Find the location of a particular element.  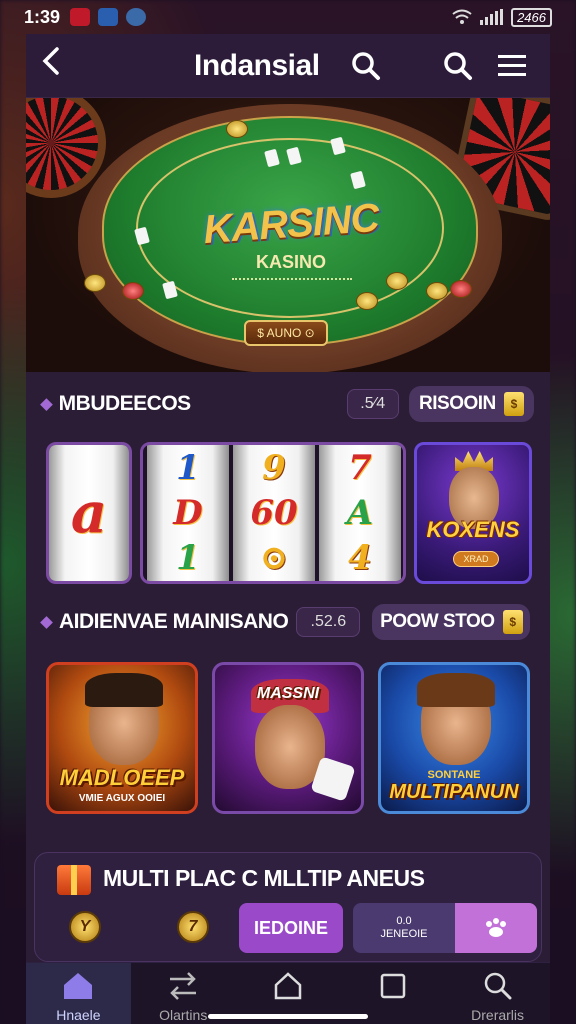

reel-symbol: A is located at coordinates (360, 512).